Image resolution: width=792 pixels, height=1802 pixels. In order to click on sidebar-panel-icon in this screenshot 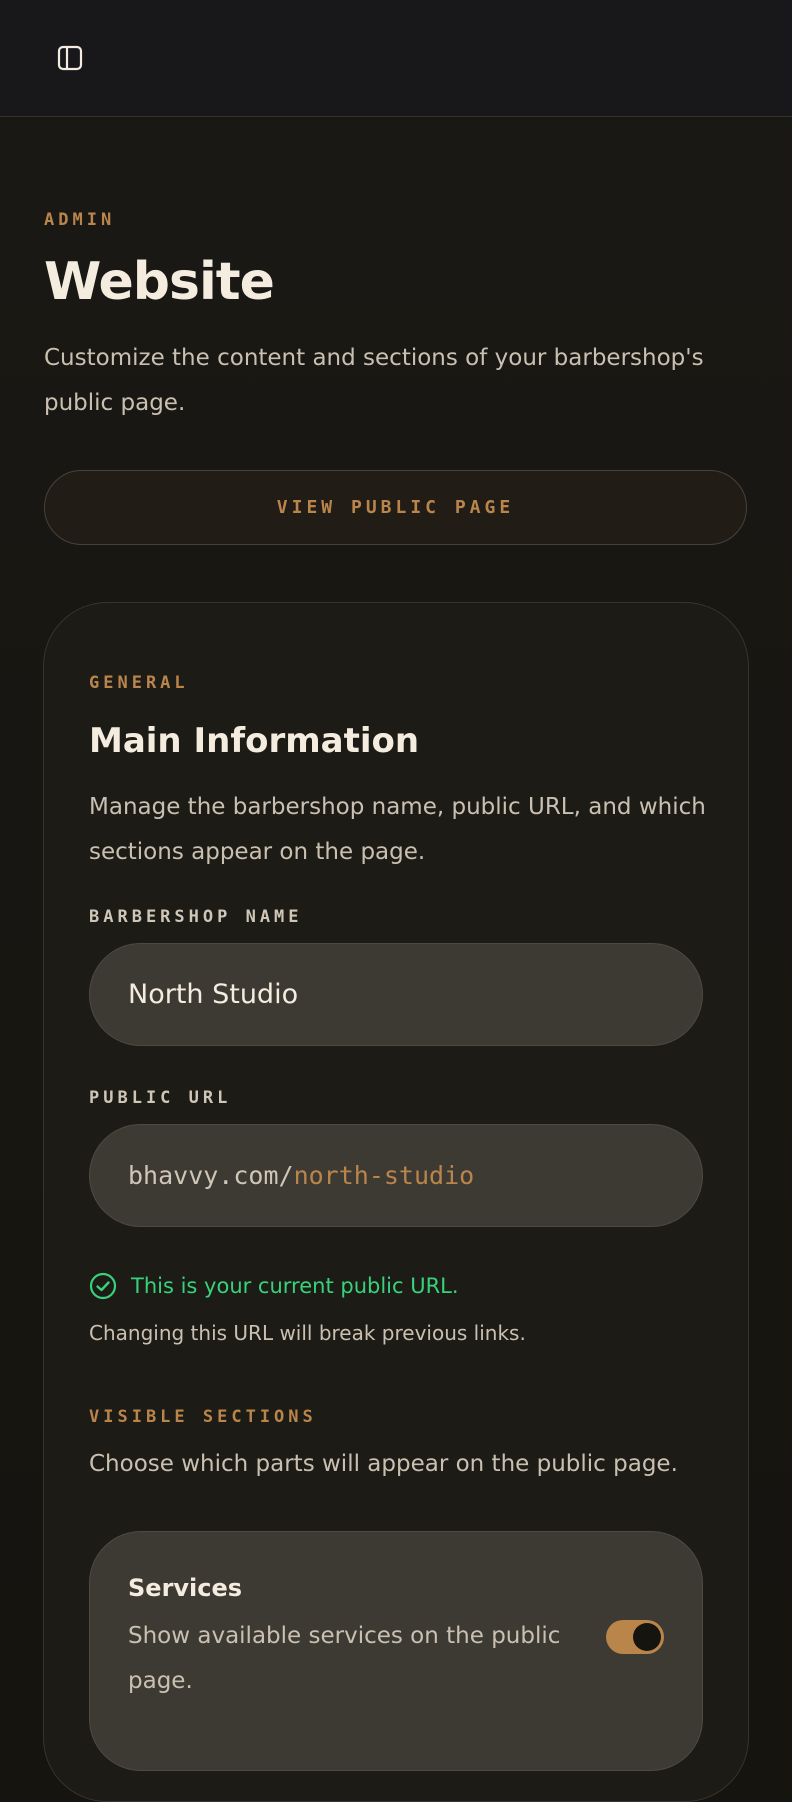, I will do `click(70, 58)`.